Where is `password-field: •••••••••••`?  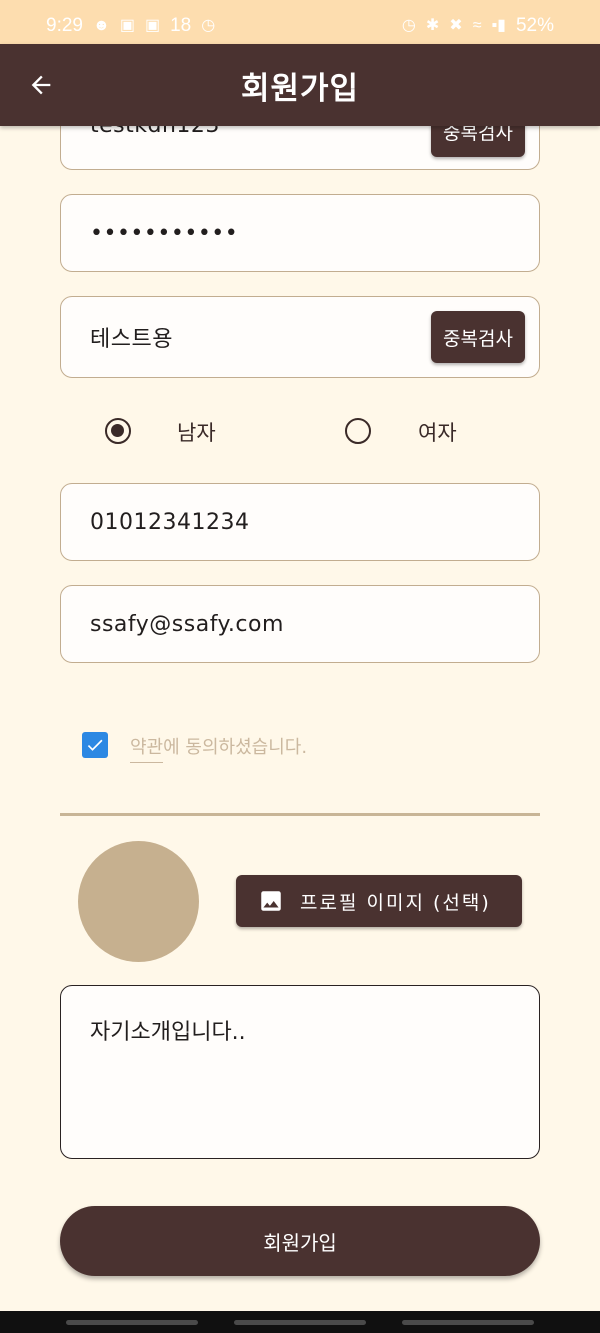 password-field: ••••••••••• is located at coordinates (300, 233).